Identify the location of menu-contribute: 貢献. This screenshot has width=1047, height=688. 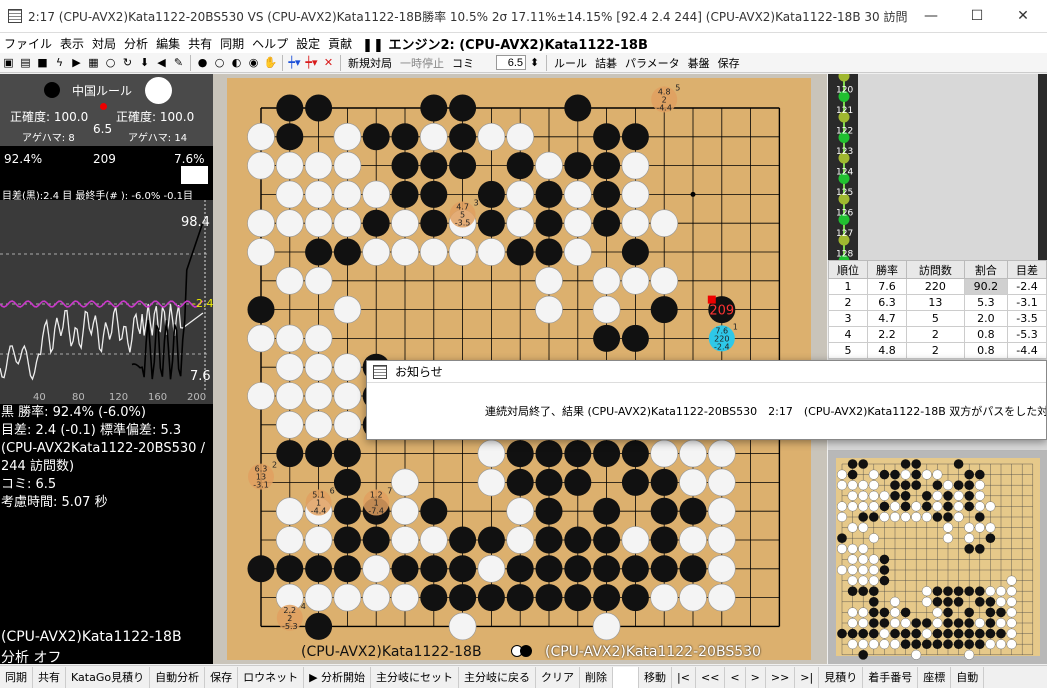
(340, 43).